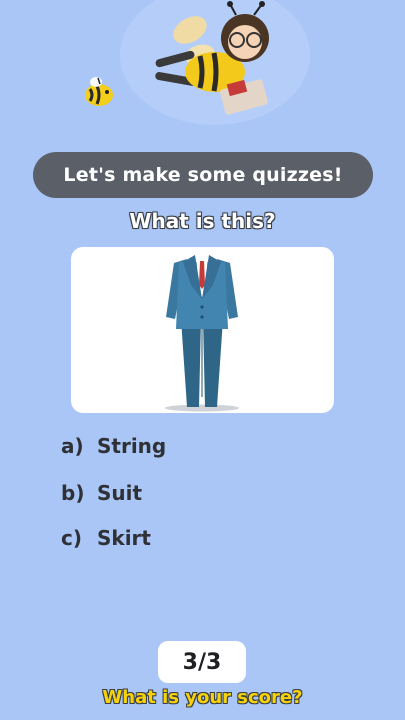 This screenshot has height=720, width=405. Describe the element at coordinates (203, 175) in the screenshot. I see `quiz-title-banner: Let's make some quizzes!` at that location.